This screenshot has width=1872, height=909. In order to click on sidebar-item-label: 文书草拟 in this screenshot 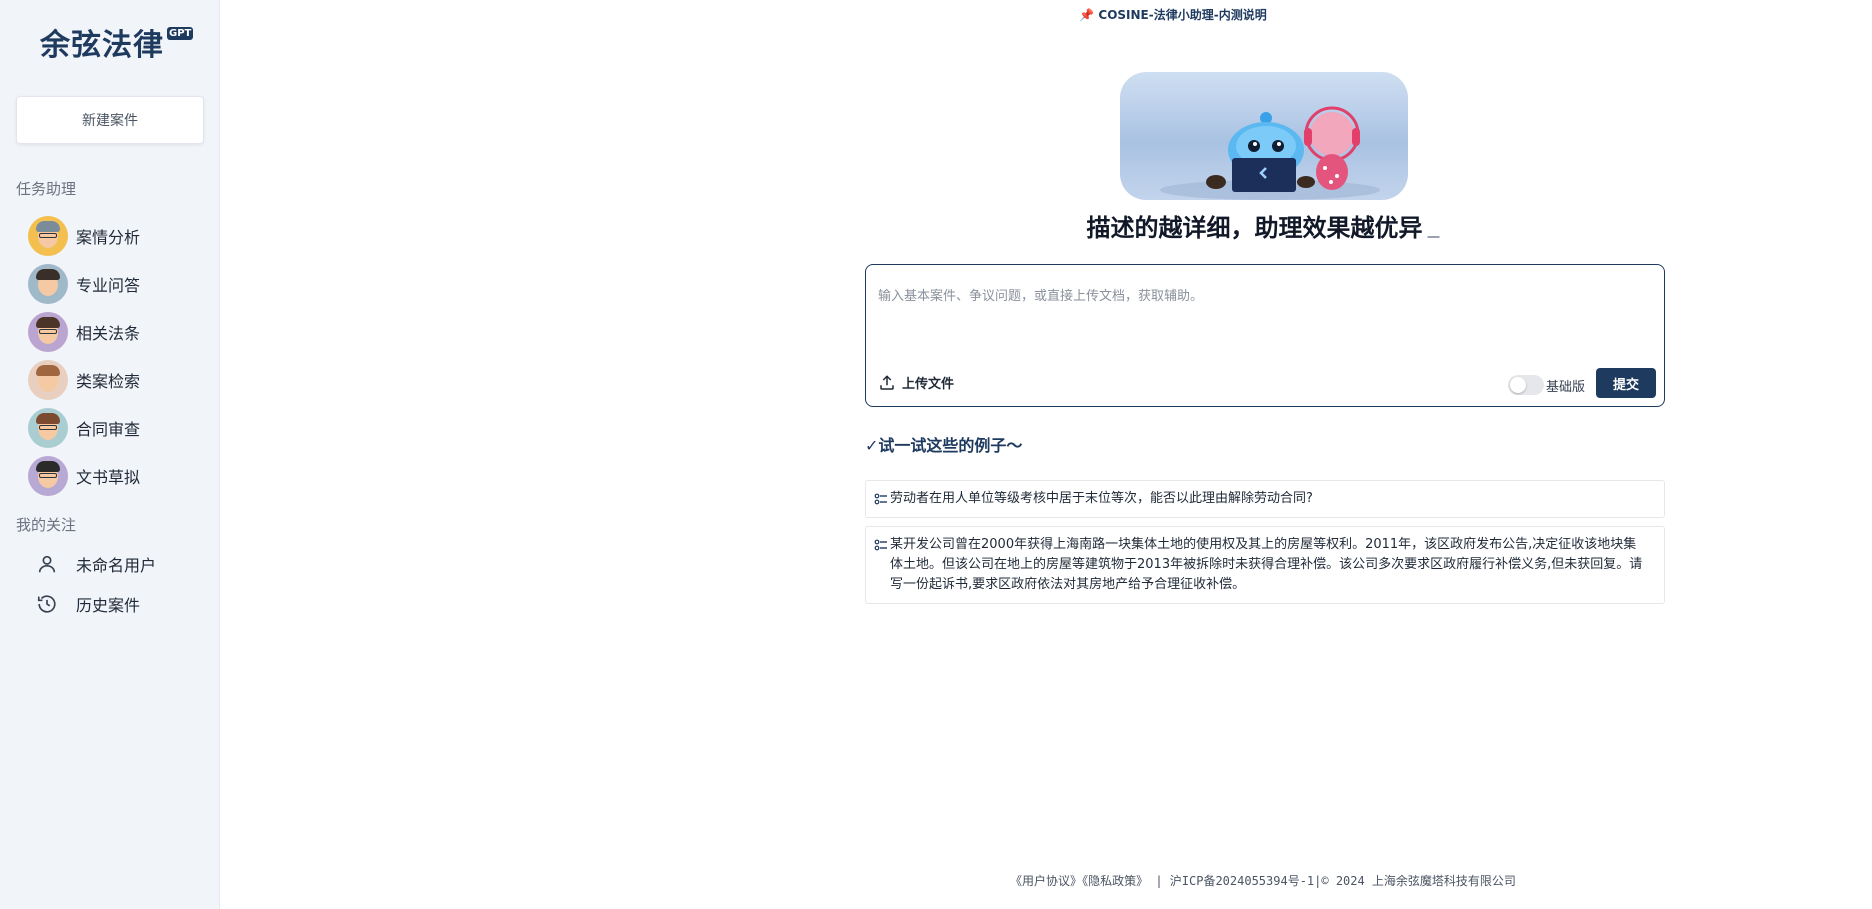, I will do `click(108, 477)`.